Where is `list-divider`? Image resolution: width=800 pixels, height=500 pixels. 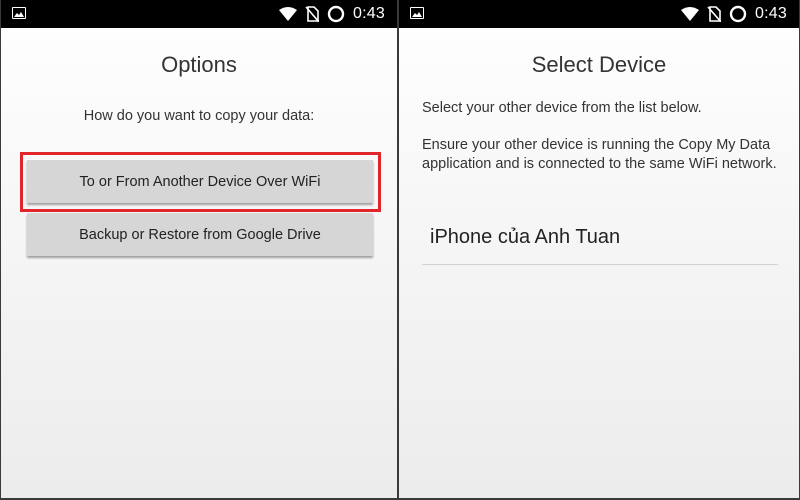
list-divider is located at coordinates (600, 264).